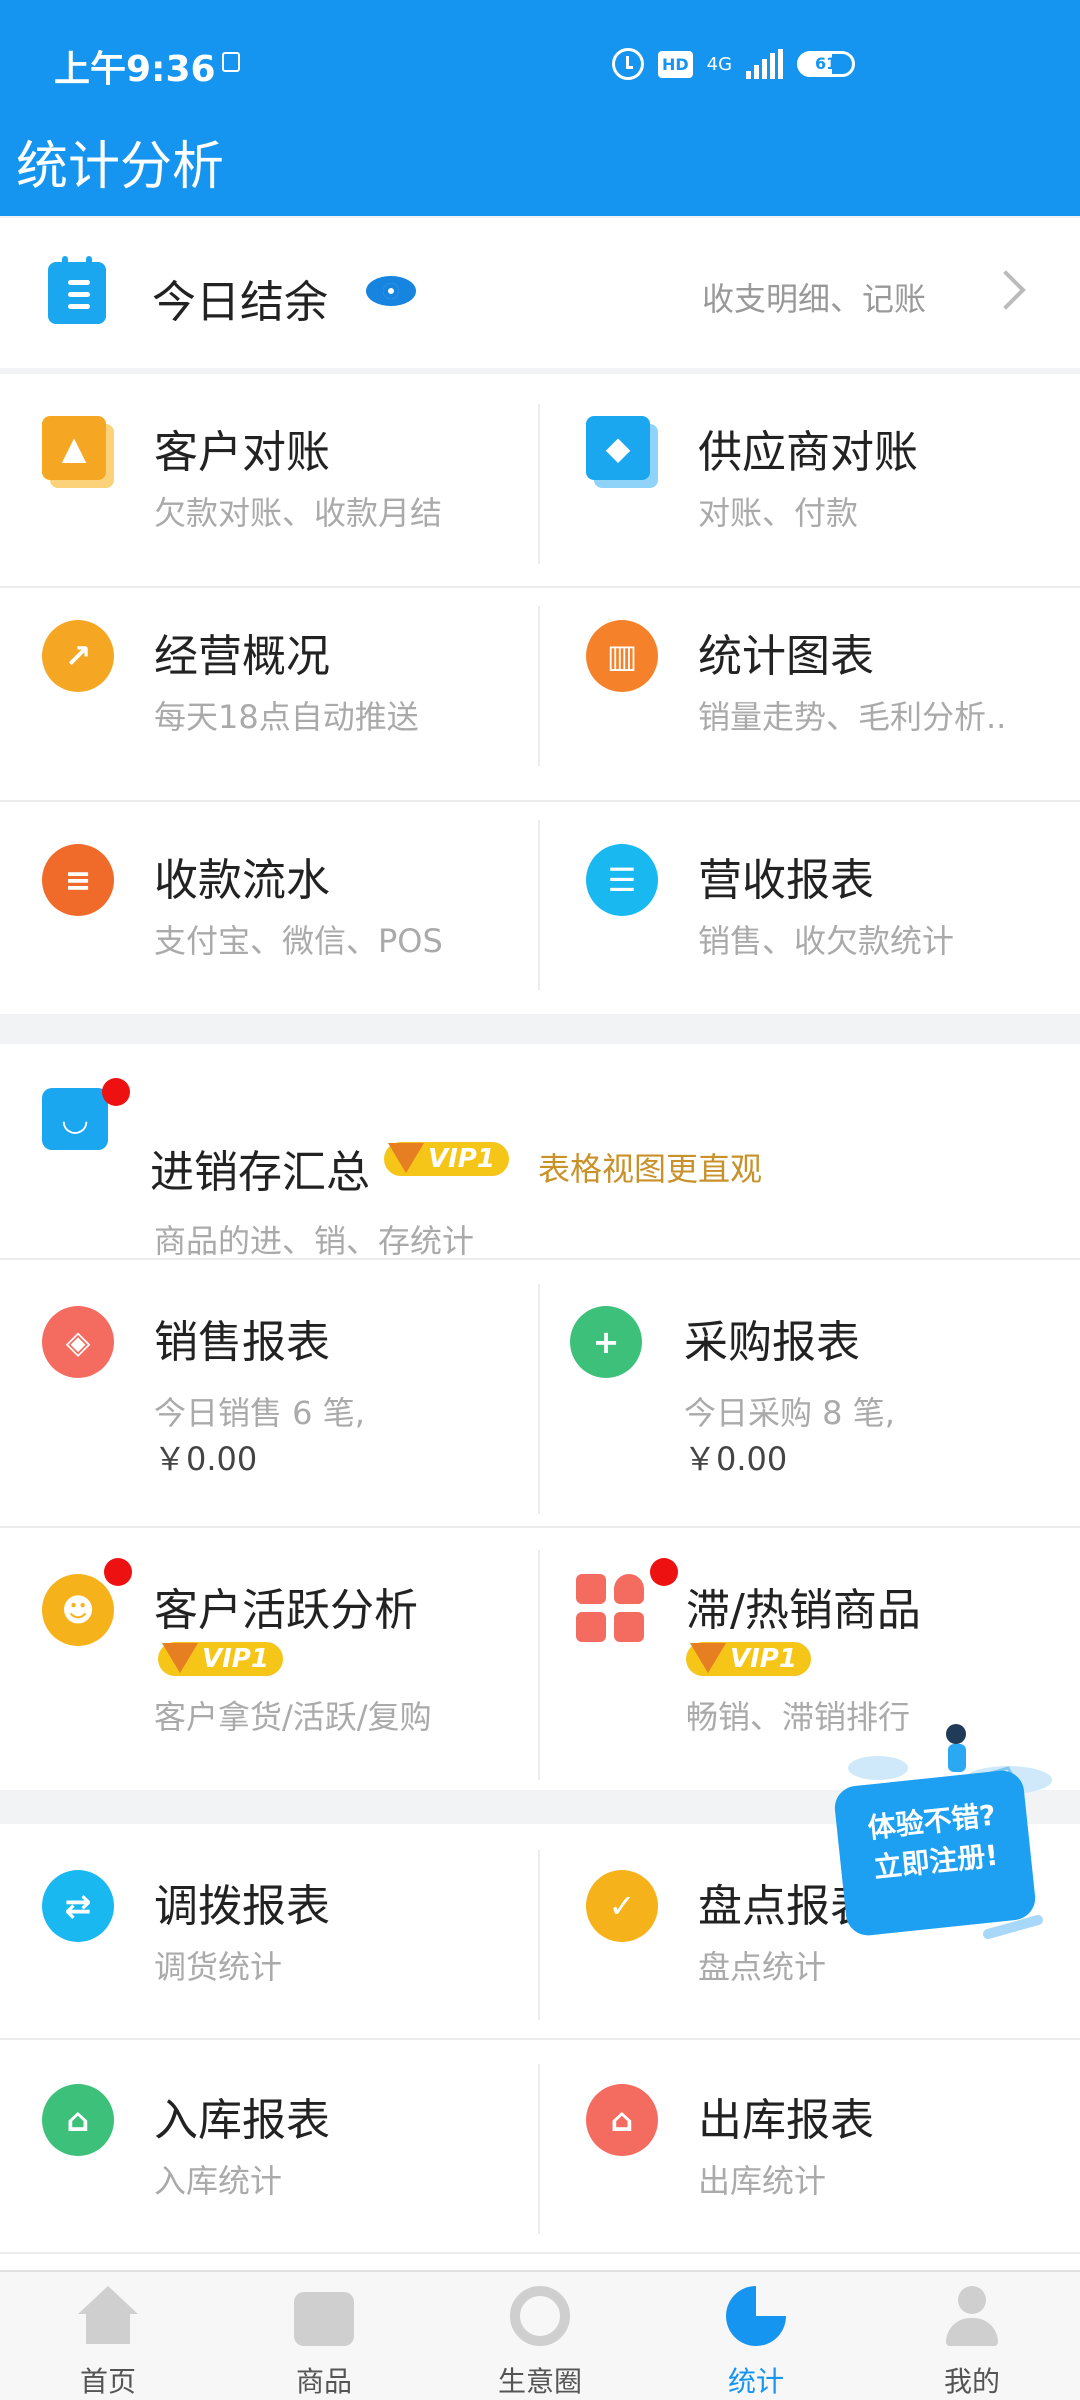  What do you see at coordinates (135, 69) in the screenshot?
I see `status-time: 上午9:36` at bounding box center [135, 69].